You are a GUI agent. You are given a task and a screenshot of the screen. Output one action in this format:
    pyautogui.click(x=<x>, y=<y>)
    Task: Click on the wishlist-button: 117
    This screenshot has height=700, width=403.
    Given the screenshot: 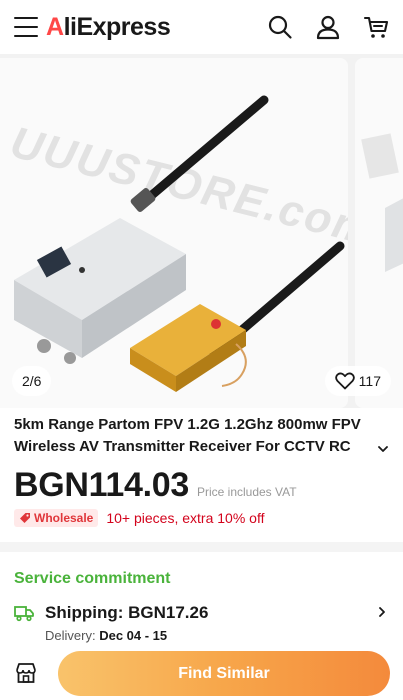 What is the action you would take?
    pyautogui.click(x=357, y=381)
    